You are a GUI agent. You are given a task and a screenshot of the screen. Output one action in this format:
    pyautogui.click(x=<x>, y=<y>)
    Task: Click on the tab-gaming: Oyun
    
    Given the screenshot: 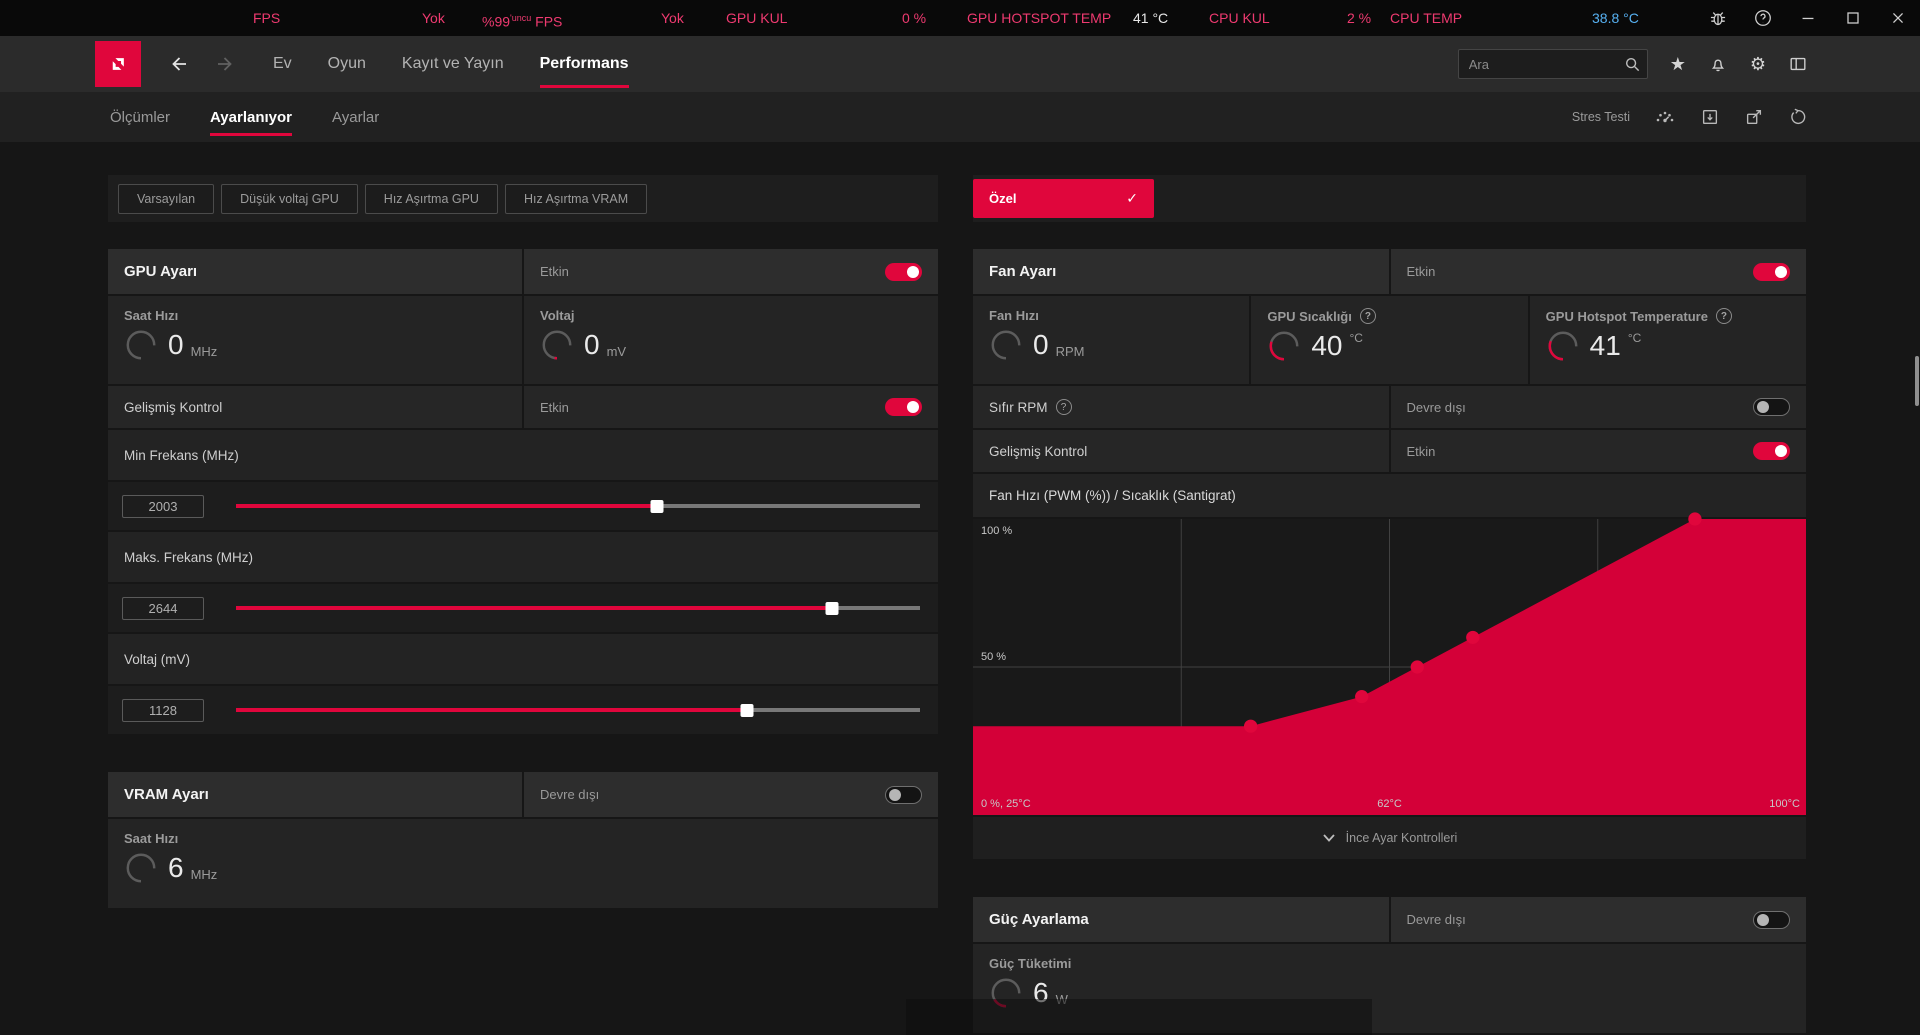 What is the action you would take?
    pyautogui.click(x=347, y=64)
    